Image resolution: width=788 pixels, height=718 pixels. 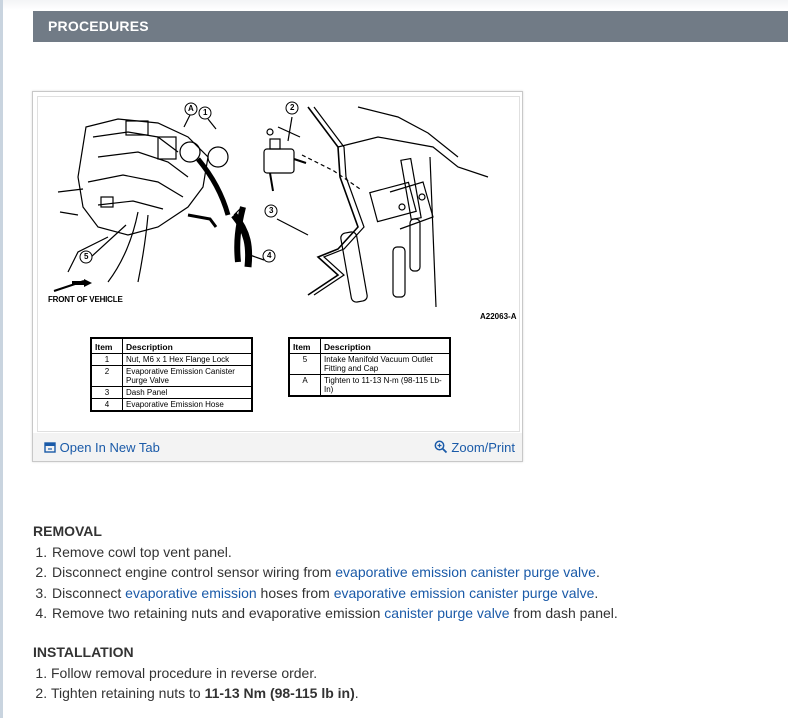 What do you see at coordinates (83, 652) in the screenshot?
I see `installation-heading: INSTALLATION` at bounding box center [83, 652].